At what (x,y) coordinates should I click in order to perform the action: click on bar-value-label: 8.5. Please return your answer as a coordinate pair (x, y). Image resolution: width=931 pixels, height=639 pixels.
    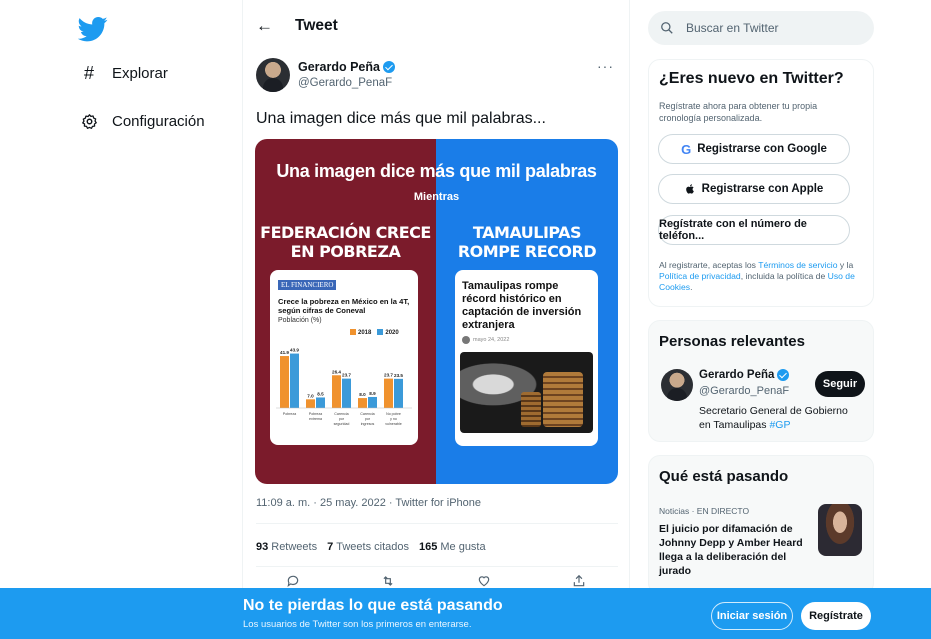
    Looking at the image, I should click on (320, 393).